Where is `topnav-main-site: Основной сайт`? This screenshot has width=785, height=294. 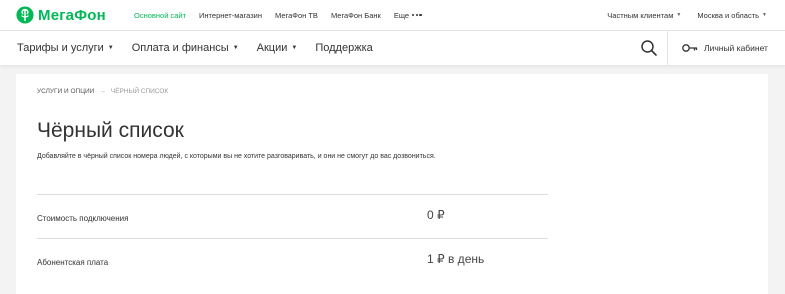 topnav-main-site: Основной сайт is located at coordinates (160, 15).